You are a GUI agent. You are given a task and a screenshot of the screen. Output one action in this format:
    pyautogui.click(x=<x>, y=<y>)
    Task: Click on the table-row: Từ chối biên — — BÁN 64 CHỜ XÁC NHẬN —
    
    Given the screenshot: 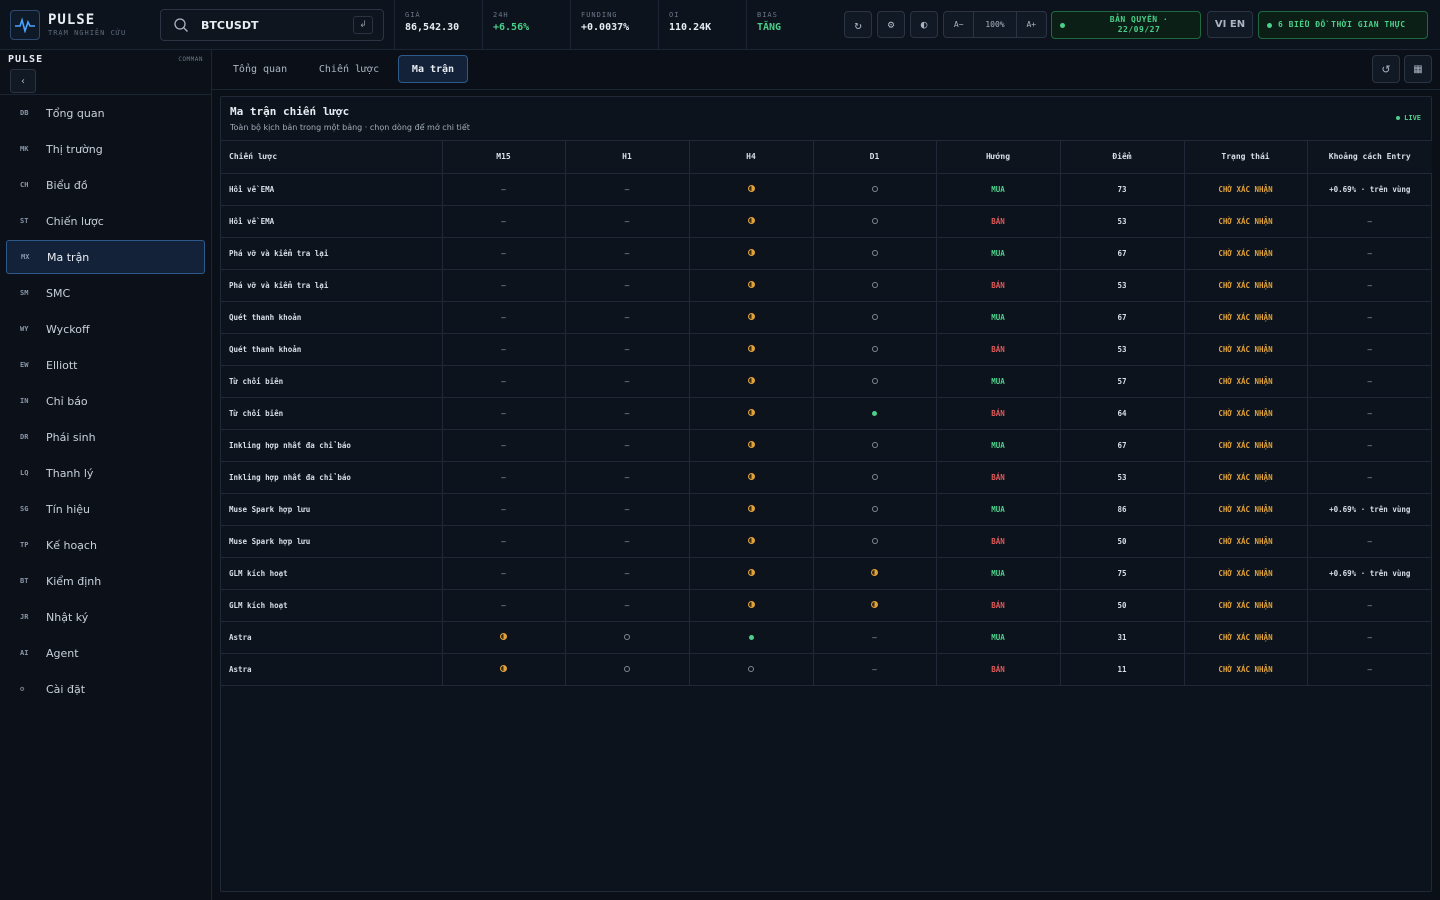 What is the action you would take?
    pyautogui.click(x=826, y=413)
    